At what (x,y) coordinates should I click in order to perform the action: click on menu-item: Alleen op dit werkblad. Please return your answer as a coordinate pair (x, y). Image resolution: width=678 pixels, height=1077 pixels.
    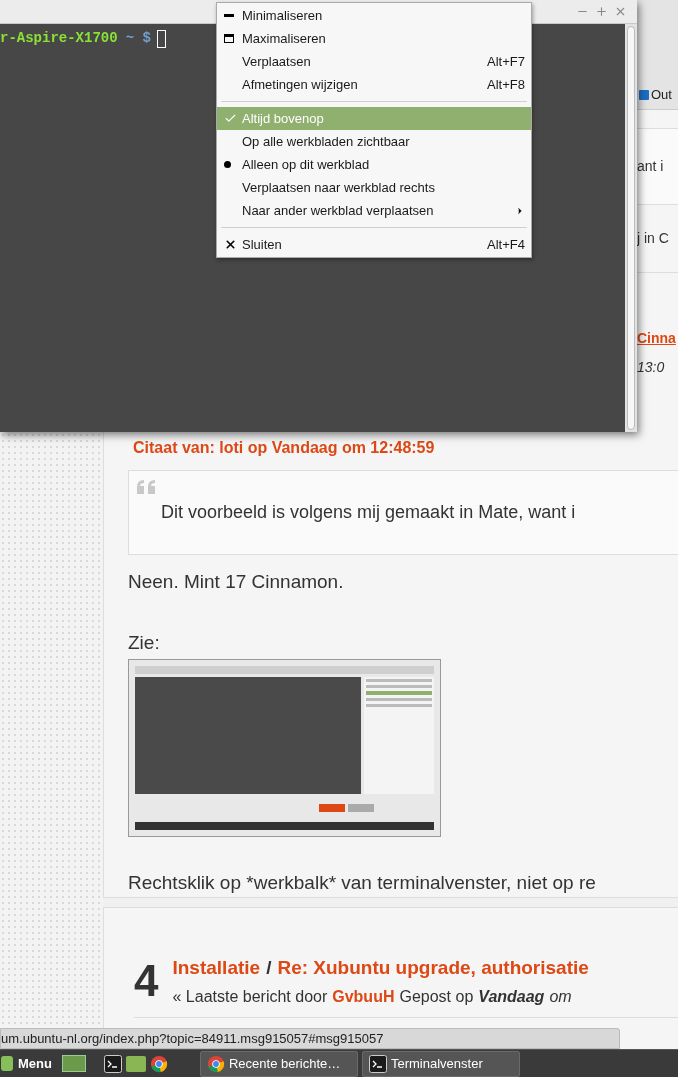
    Looking at the image, I should click on (374, 164).